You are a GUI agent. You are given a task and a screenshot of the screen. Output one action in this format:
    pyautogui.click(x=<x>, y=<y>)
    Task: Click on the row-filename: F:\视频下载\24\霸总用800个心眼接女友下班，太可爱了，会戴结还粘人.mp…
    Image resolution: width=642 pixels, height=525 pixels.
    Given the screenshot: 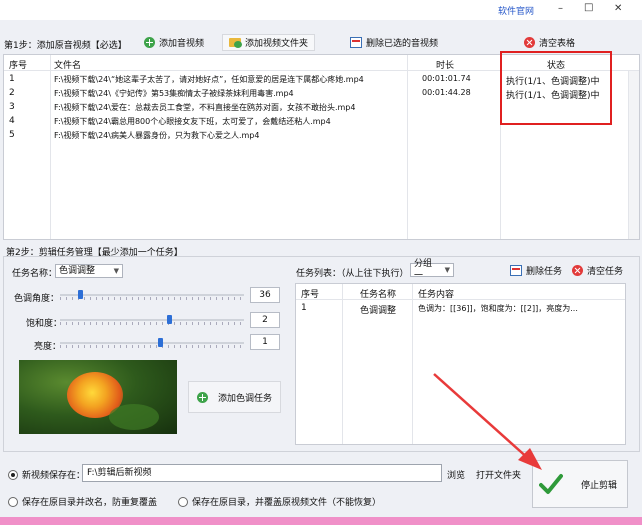 What is the action you would take?
    pyautogui.click(x=192, y=121)
    